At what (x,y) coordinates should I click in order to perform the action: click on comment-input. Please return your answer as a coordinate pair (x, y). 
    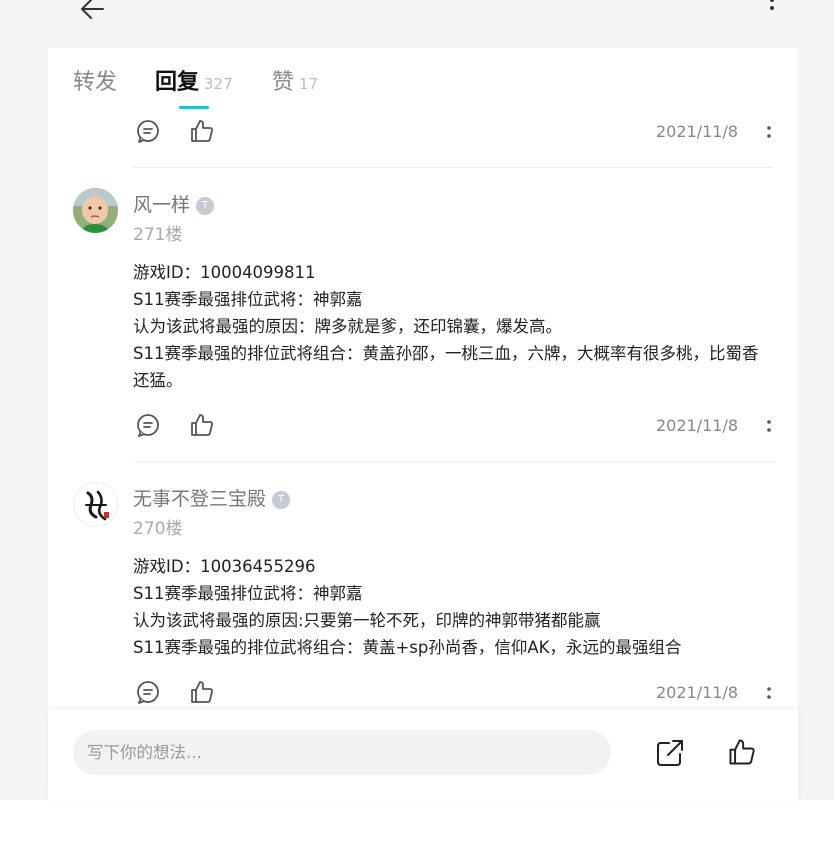
    Looking at the image, I should click on (342, 752).